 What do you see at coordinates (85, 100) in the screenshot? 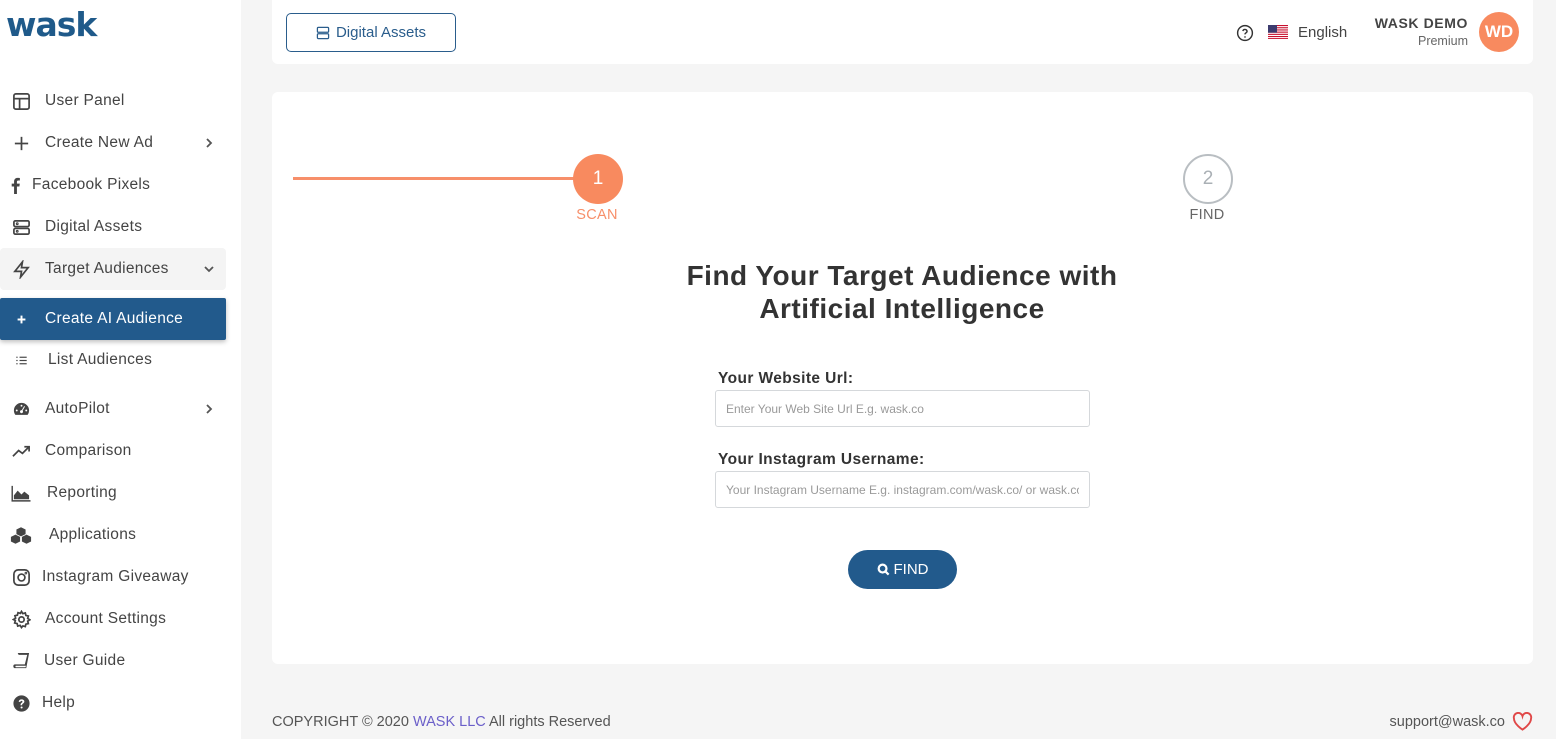
I see `sidebar-item-label: User Panel` at bounding box center [85, 100].